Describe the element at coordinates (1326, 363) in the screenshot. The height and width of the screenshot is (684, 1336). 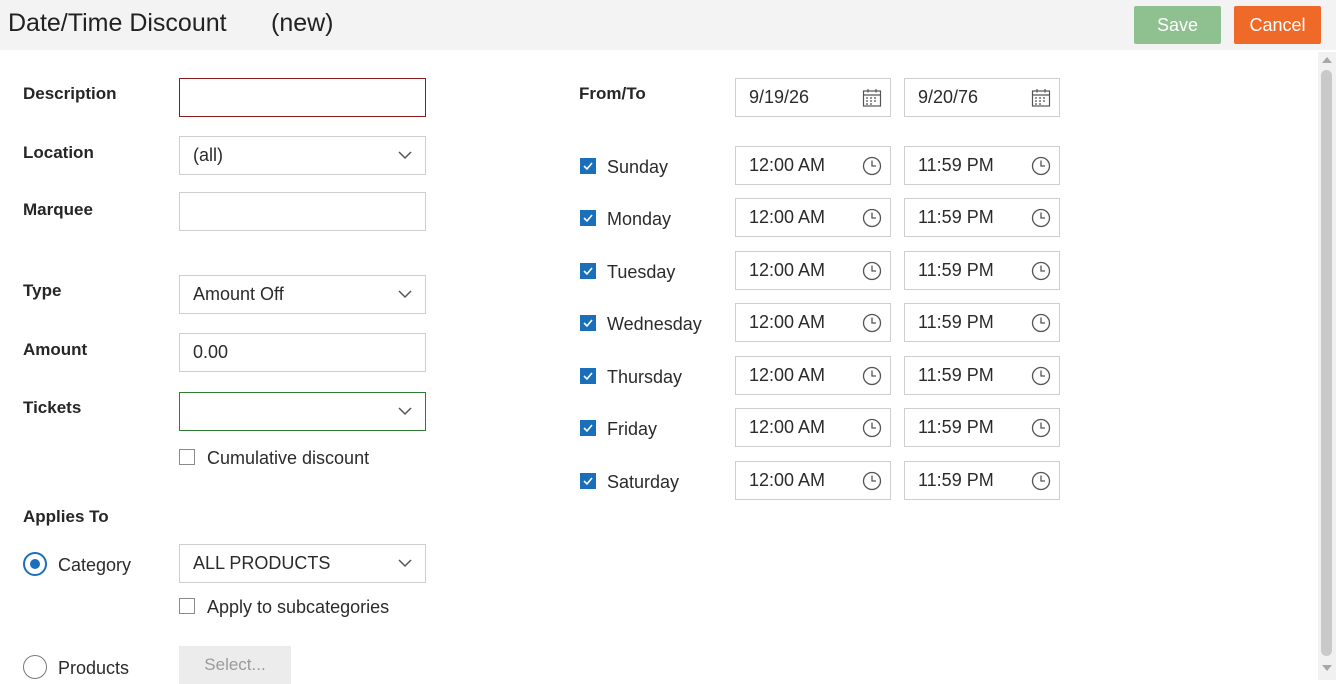
I see `scrollbar-thumb` at that location.